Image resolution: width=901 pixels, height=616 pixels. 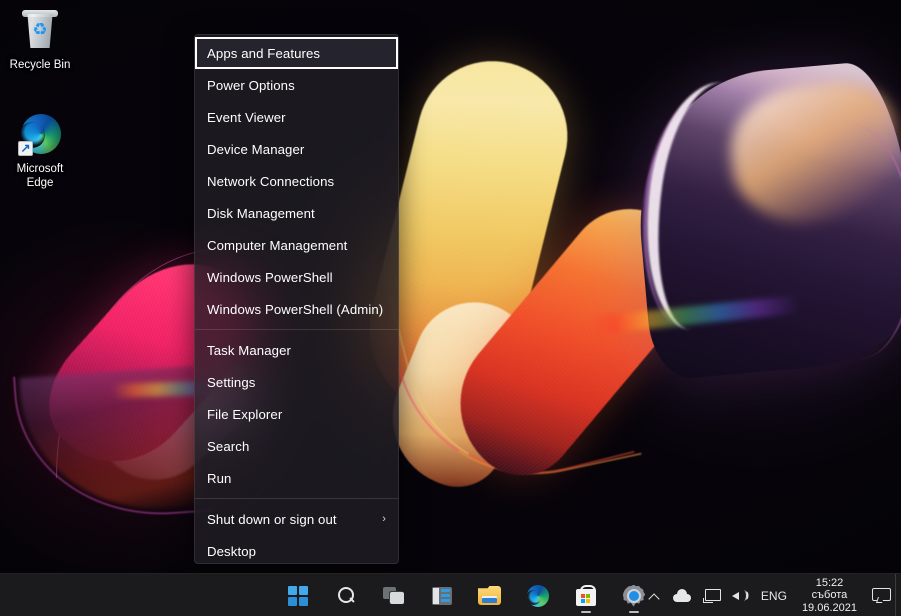 I want to click on menu-item-label: Network Connections, so click(x=271, y=181).